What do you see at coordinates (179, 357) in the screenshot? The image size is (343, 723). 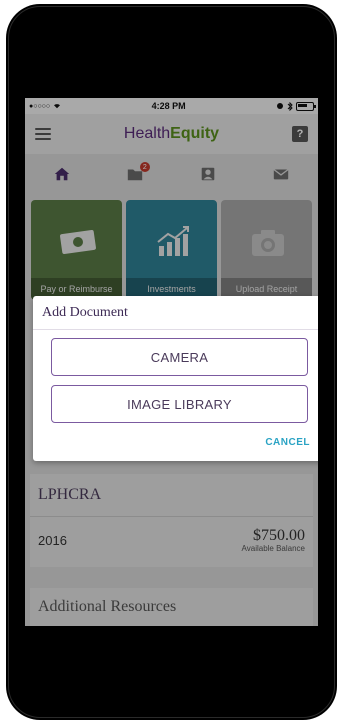 I see `camera-button: CAMERA` at bounding box center [179, 357].